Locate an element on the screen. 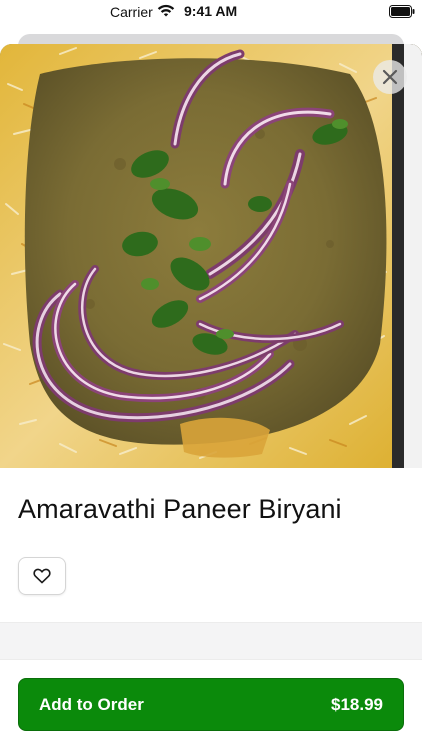 The width and height of the screenshot is (422, 750). heart-icon is located at coordinates (42, 576).